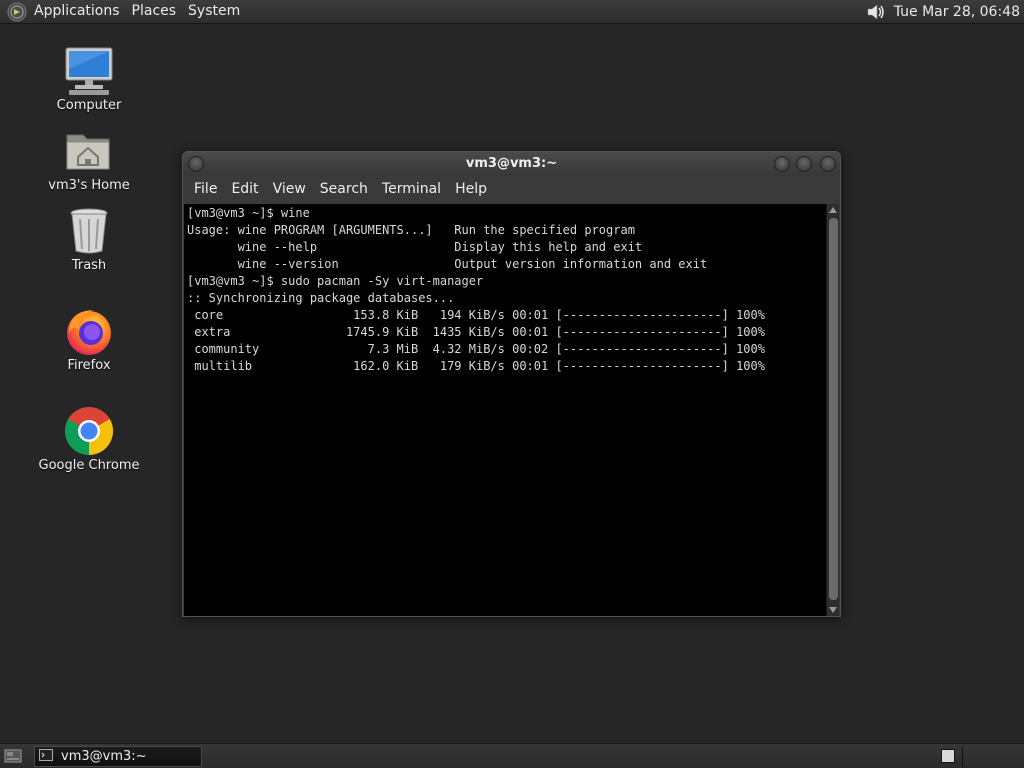 This screenshot has width=1024, height=768. I want to click on window-title: vm3@vm3:~, so click(511, 163).